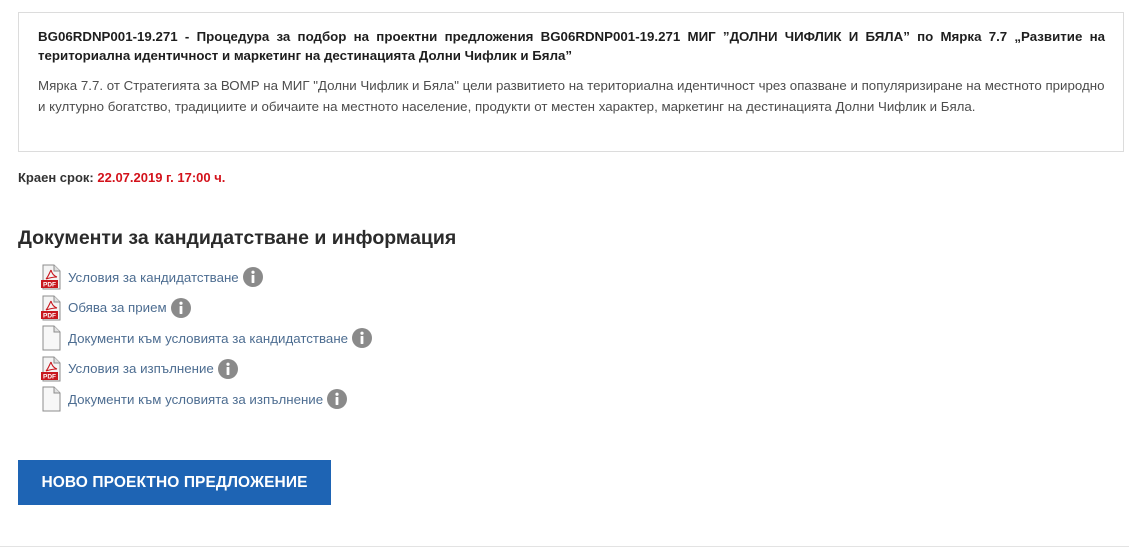  I want to click on document-item: PDF Обява за прием, so click(206, 308).